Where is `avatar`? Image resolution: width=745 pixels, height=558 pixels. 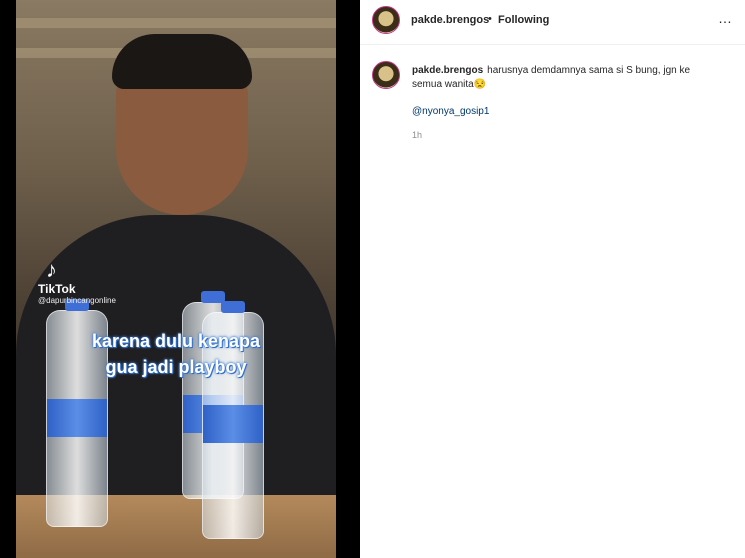
avatar is located at coordinates (386, 20).